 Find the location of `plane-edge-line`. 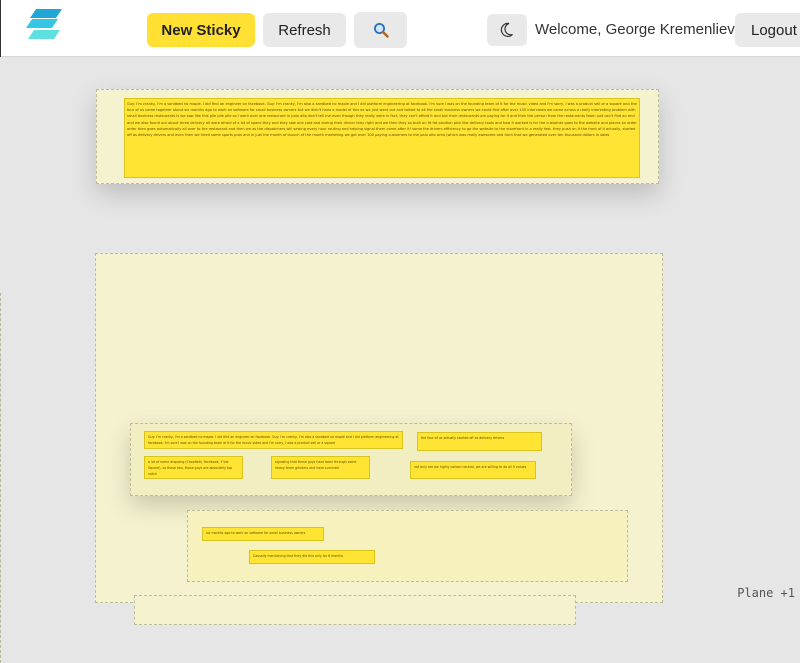

plane-edge-line is located at coordinates (0, 478).